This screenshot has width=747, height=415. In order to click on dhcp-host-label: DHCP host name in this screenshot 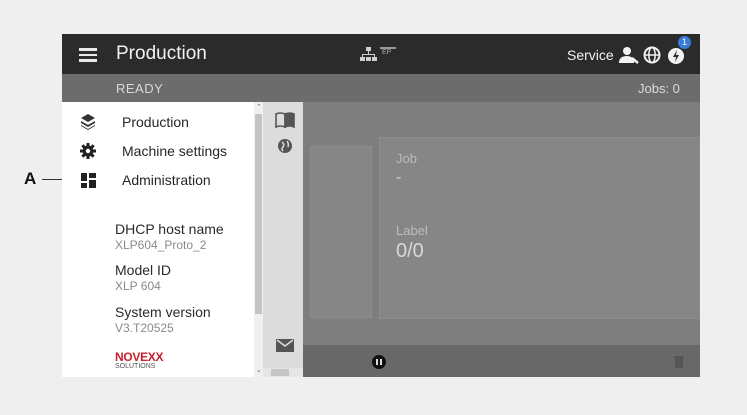, I will do `click(169, 229)`.